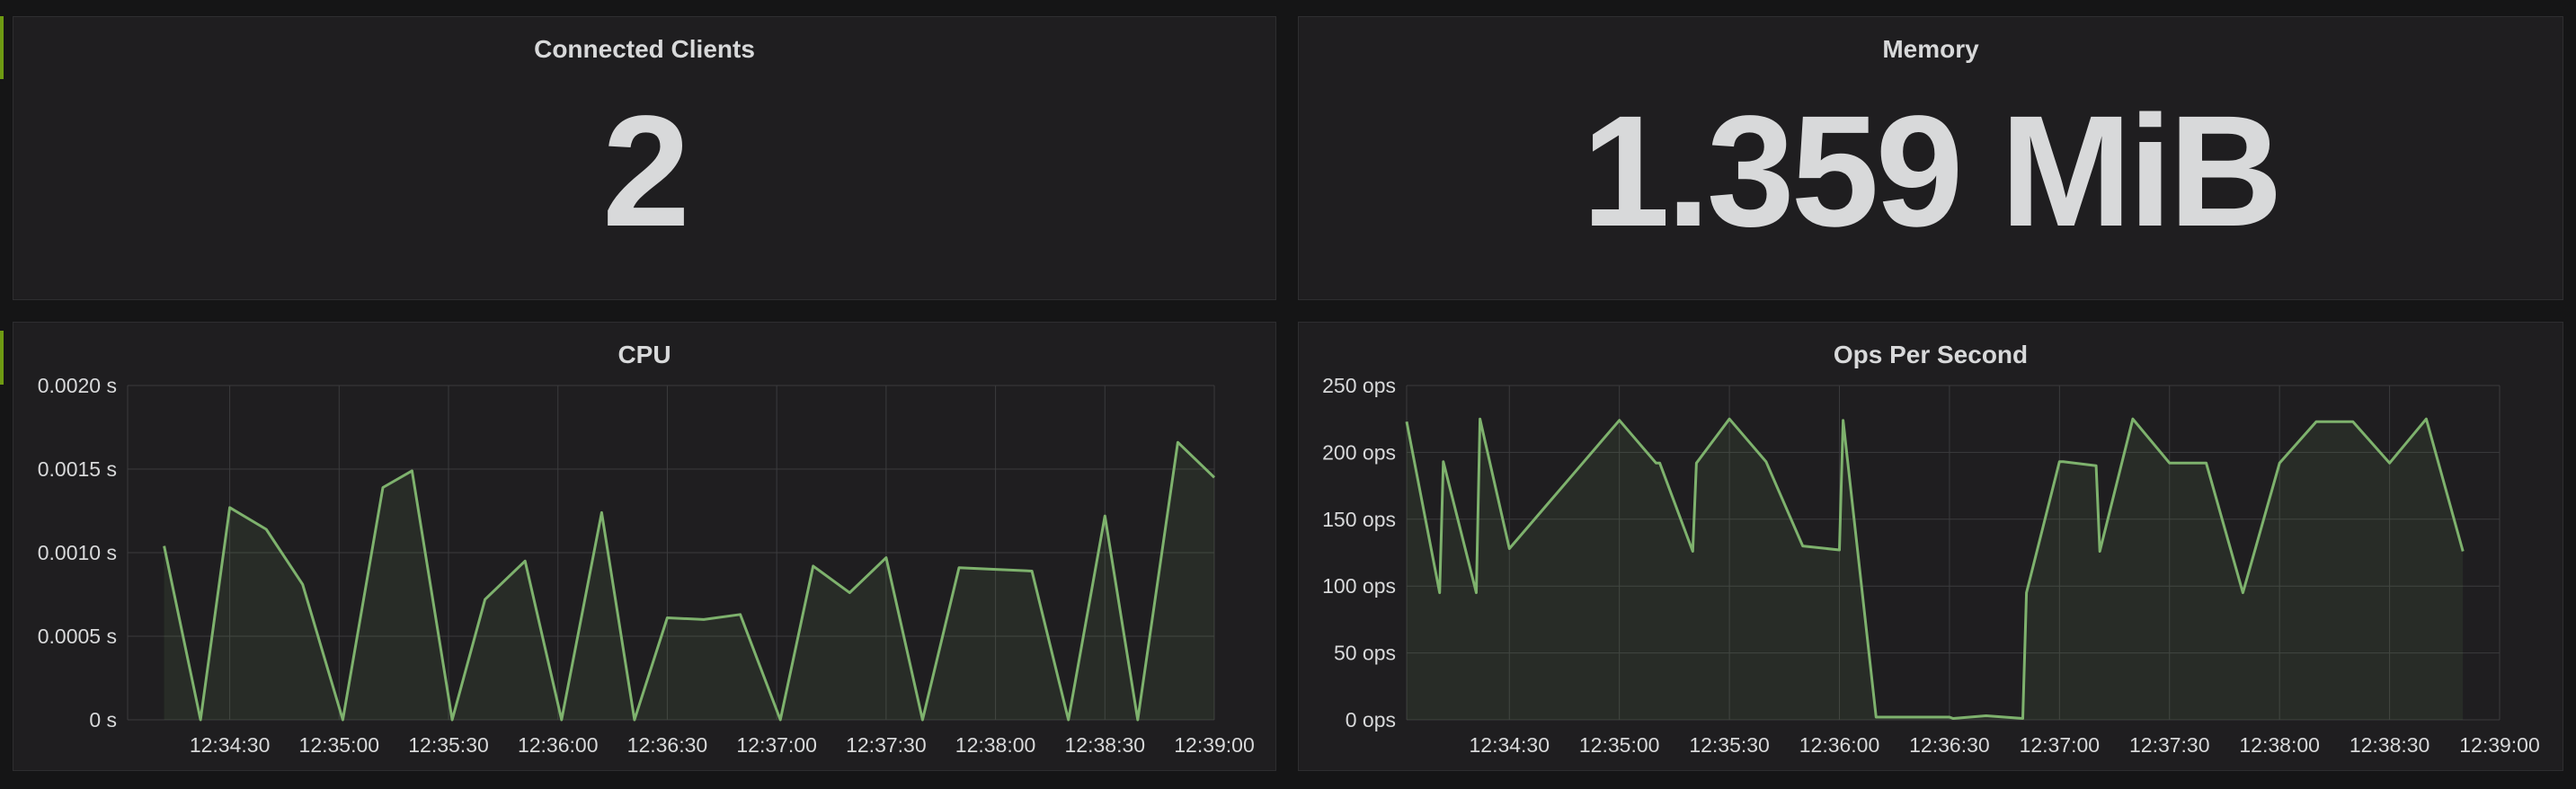  I want to click on y-tick-label: 250 ops, so click(1359, 385).